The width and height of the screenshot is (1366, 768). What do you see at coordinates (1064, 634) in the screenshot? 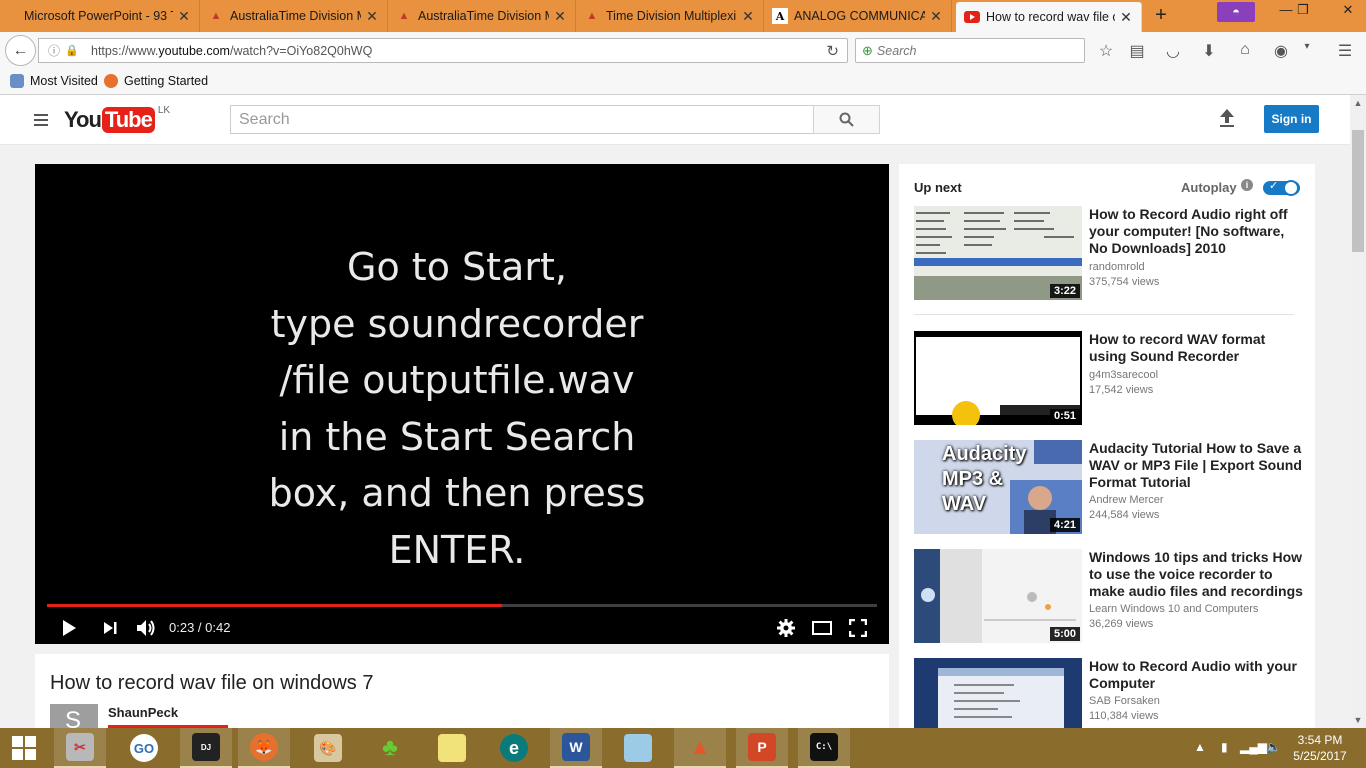
I see `video-duration: 5:00` at bounding box center [1064, 634].